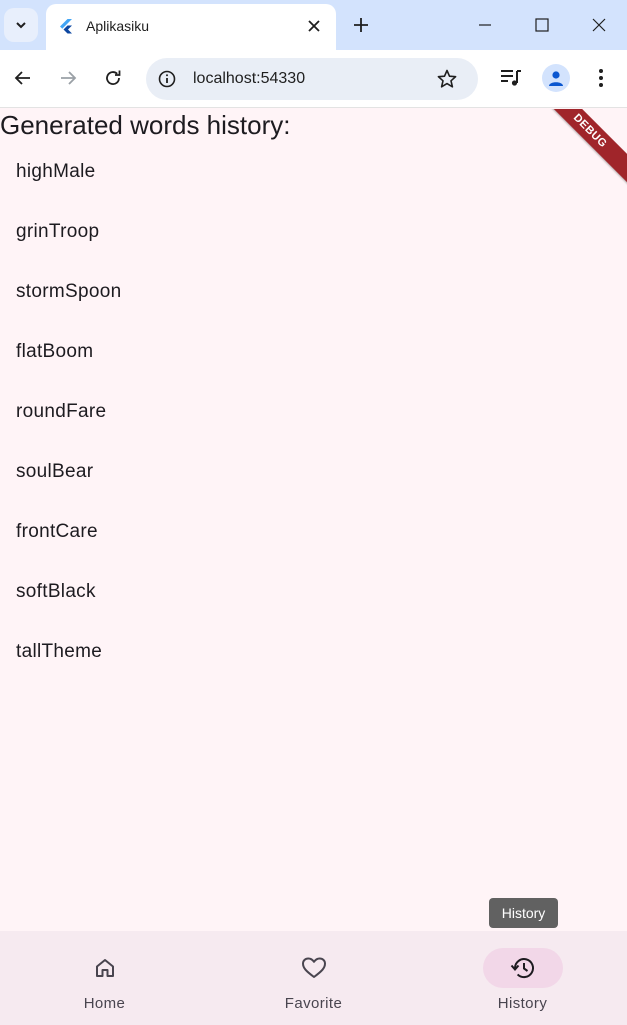 Image resolution: width=627 pixels, height=1025 pixels. I want to click on minimize-icon, so click(485, 25).